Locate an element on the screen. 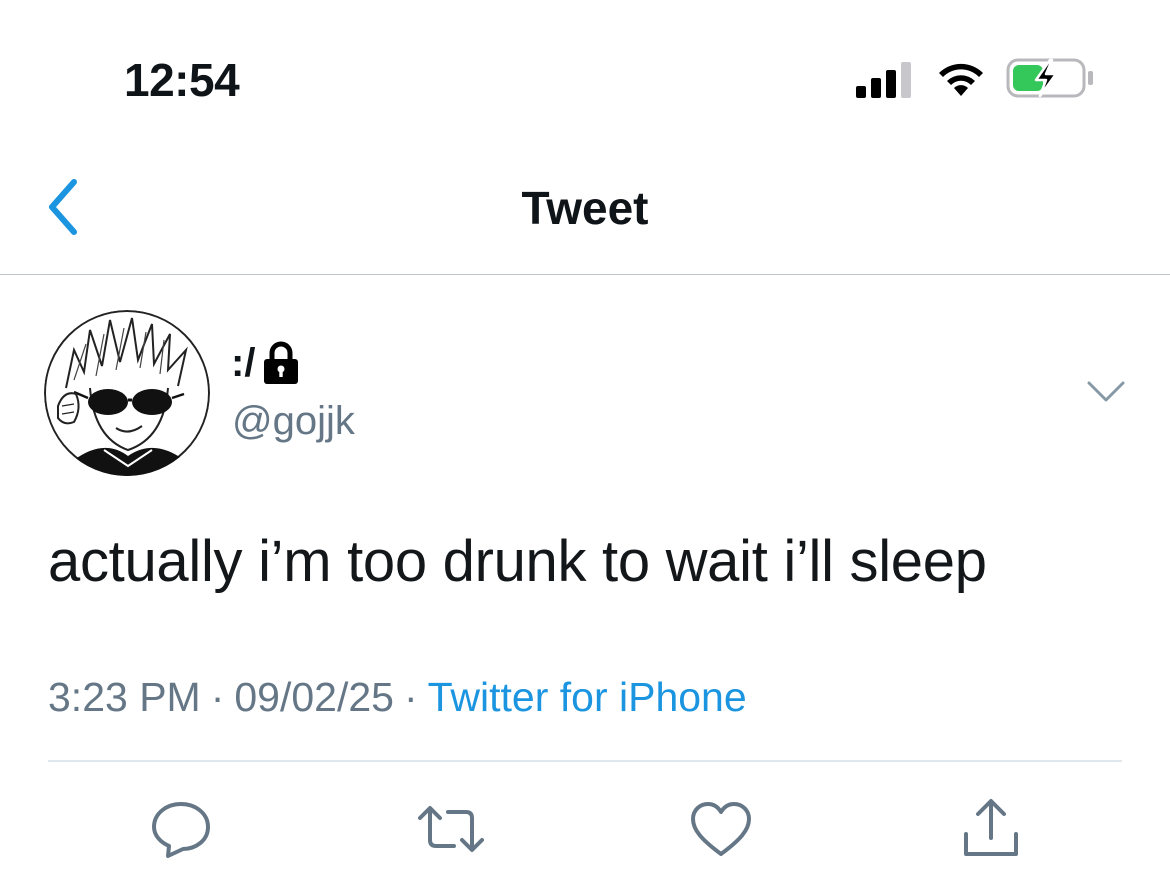 The height and width of the screenshot is (894, 1170). author-avatar is located at coordinates (127, 393).